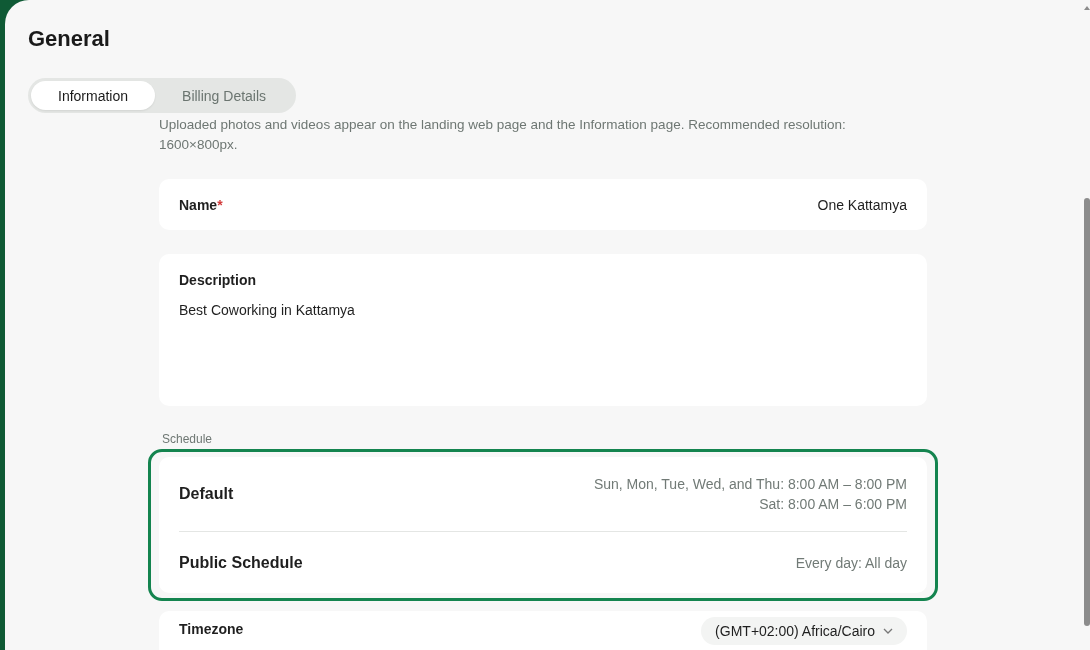 The height and width of the screenshot is (650, 1090). I want to click on field-value: Best Coworking in Kattamya, so click(267, 310).